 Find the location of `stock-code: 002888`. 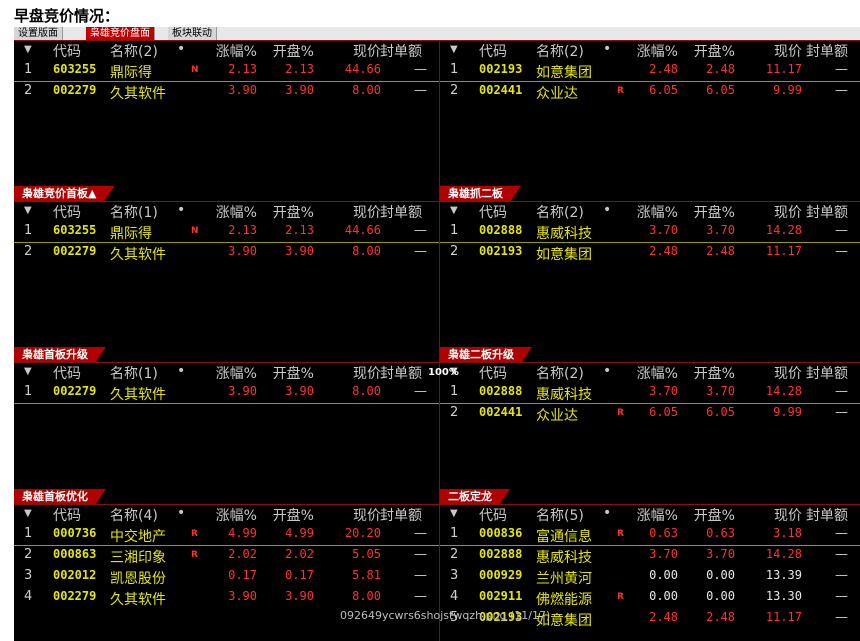

stock-code: 002888 is located at coordinates (501, 230).